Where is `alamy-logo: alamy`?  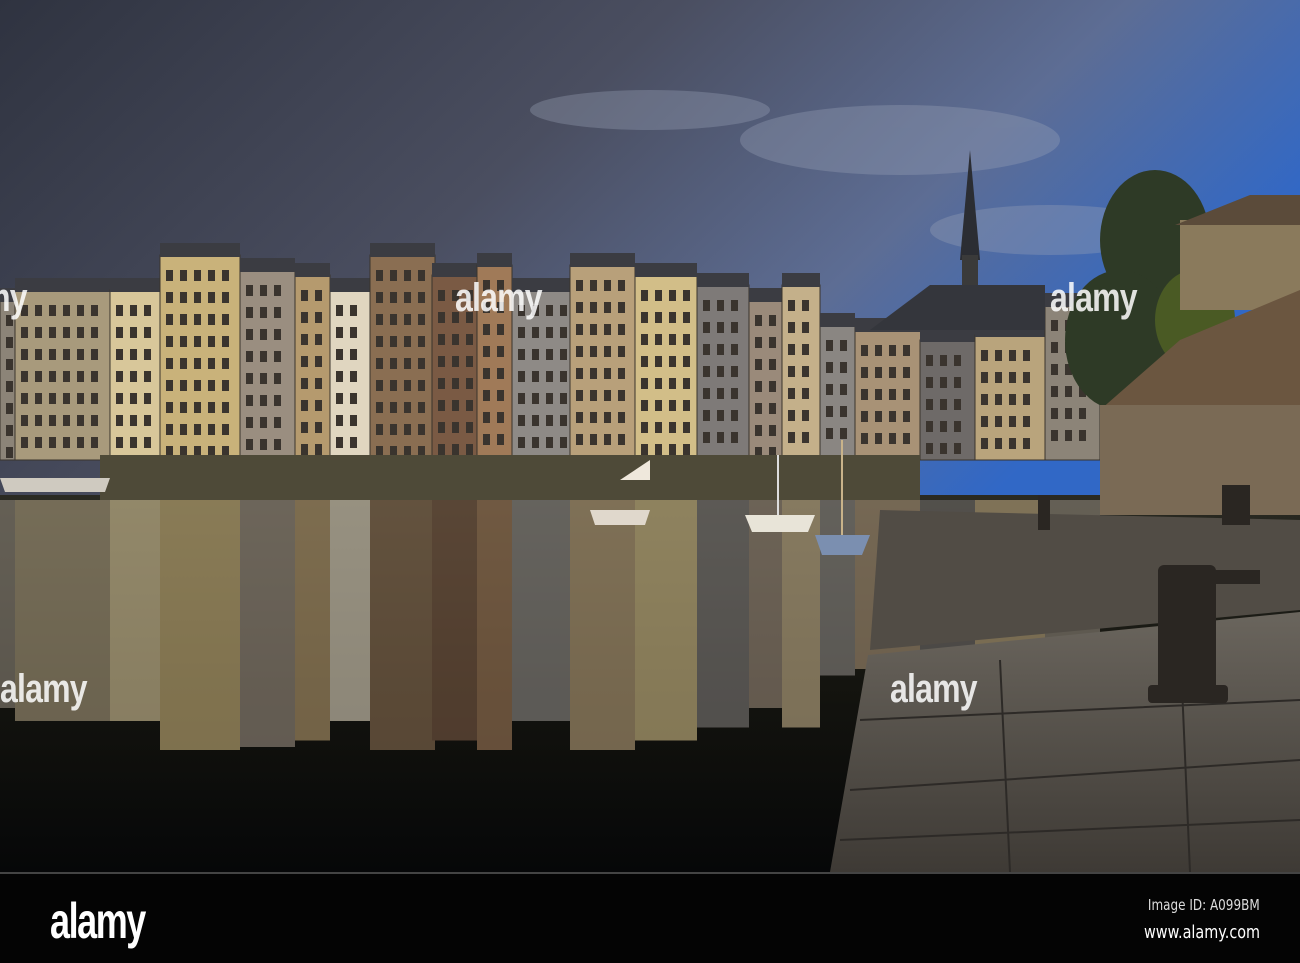 alamy-logo: alamy is located at coordinates (98, 921).